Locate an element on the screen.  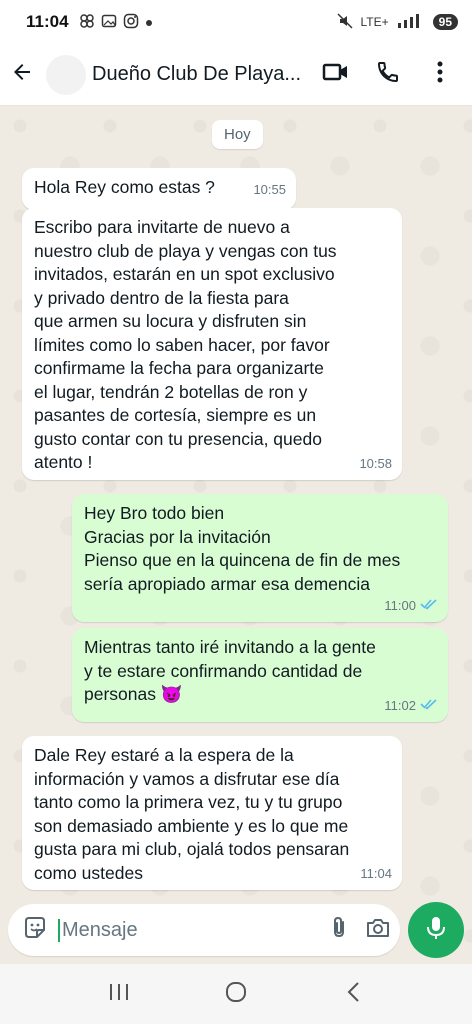
back-button is located at coordinates (22, 75).